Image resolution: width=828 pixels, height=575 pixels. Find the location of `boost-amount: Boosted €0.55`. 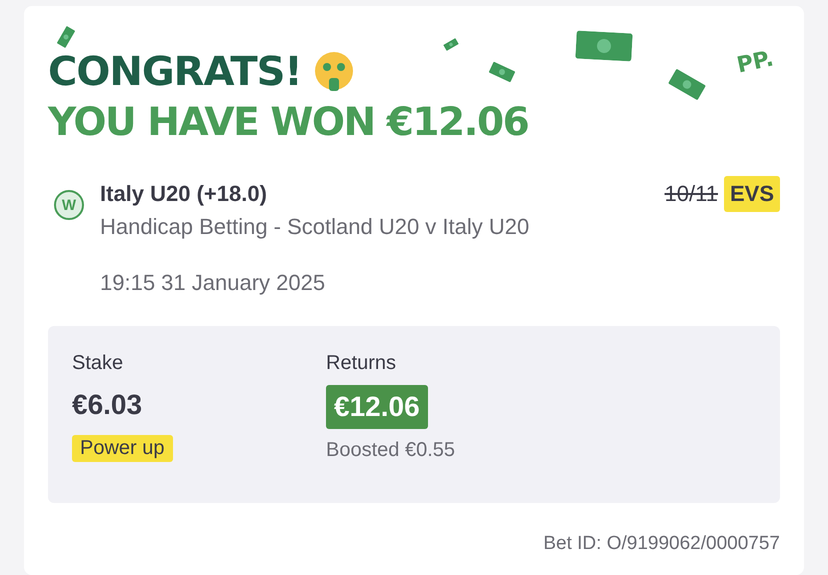

boost-amount: Boosted €0.55 is located at coordinates (390, 450).